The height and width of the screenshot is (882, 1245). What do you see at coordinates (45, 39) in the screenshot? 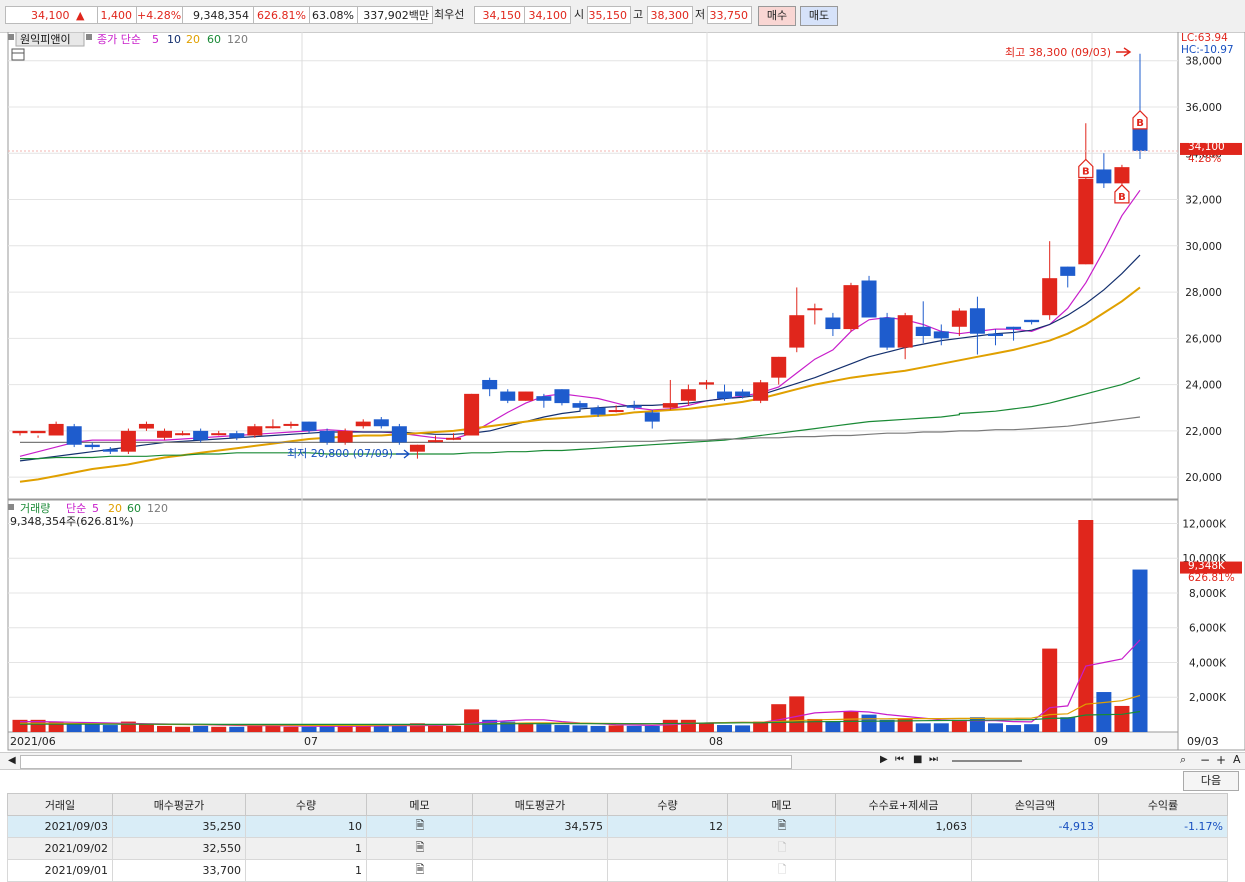
I see `stock-name: 원익피앤이` at bounding box center [45, 39].